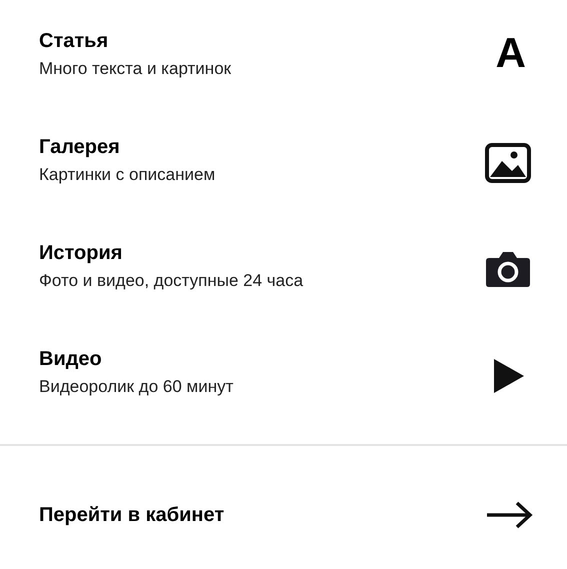 This screenshot has height=569, width=567. Describe the element at coordinates (135, 69) in the screenshot. I see `item-subtitle: Много текста и картинок` at that location.